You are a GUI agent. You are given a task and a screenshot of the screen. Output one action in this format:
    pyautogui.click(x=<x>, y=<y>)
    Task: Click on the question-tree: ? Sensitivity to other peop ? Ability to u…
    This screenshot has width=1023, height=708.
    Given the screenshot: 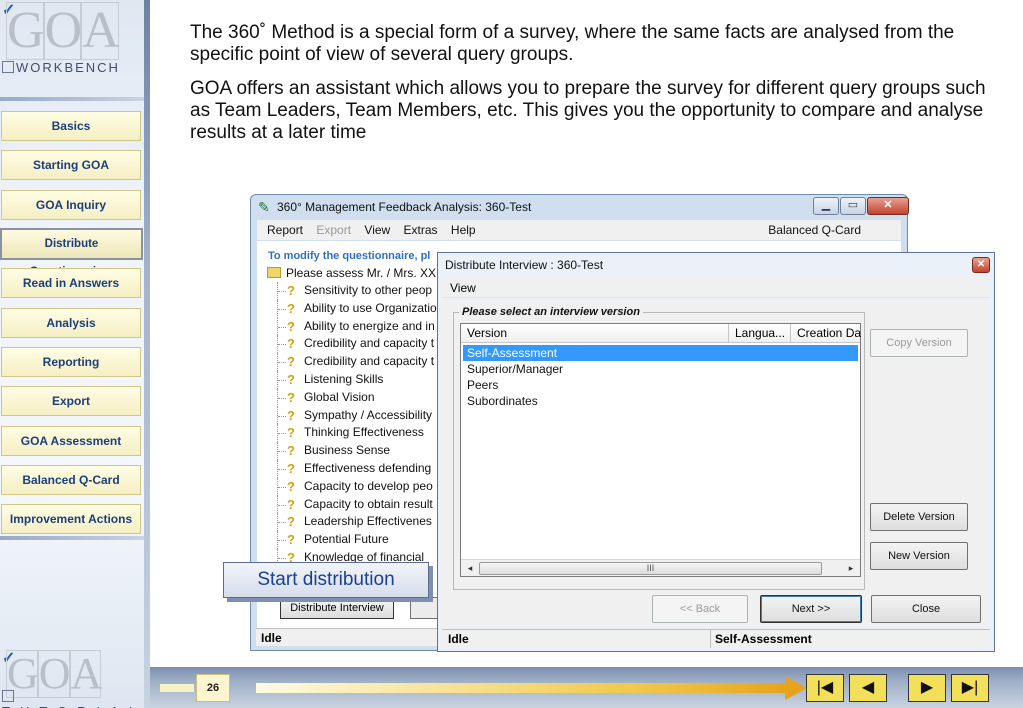 What is the action you would take?
    pyautogui.click(x=357, y=424)
    